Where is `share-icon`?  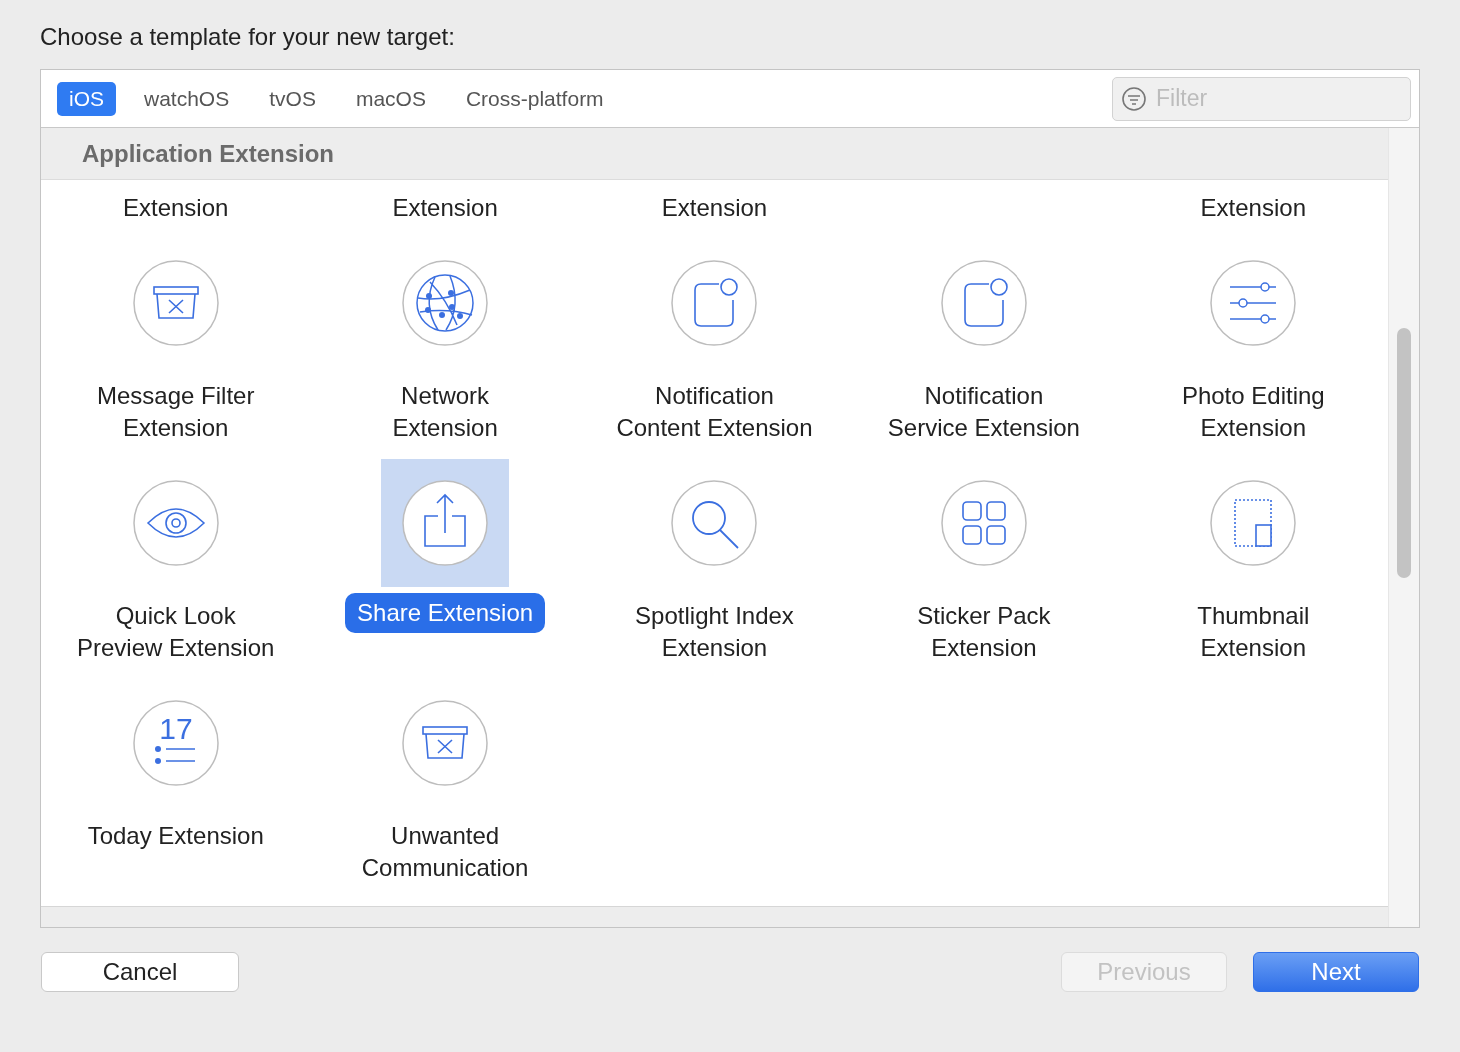 share-icon is located at coordinates (445, 523).